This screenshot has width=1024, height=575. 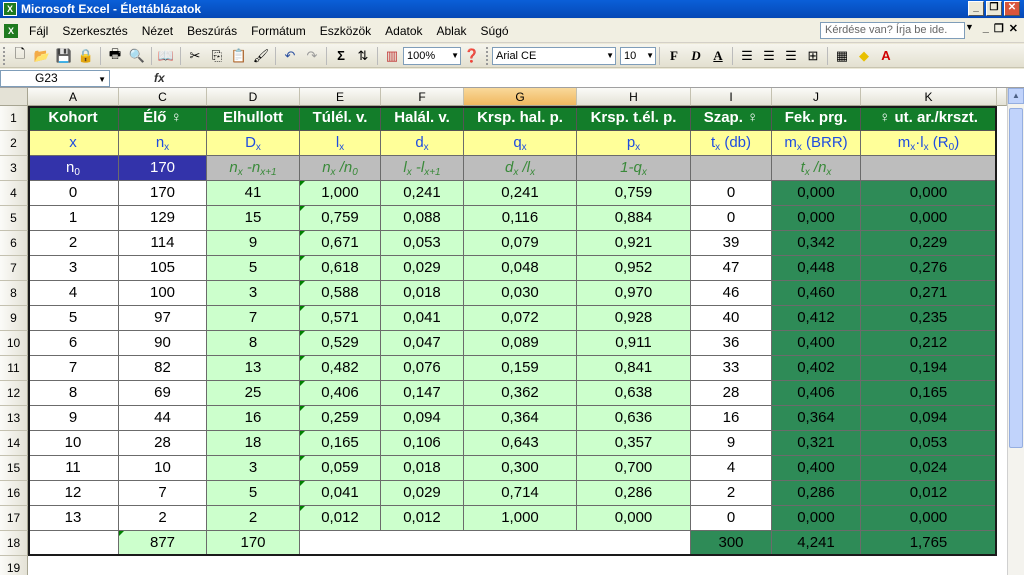 I want to click on table-cell: 0,048, so click(x=520, y=268).